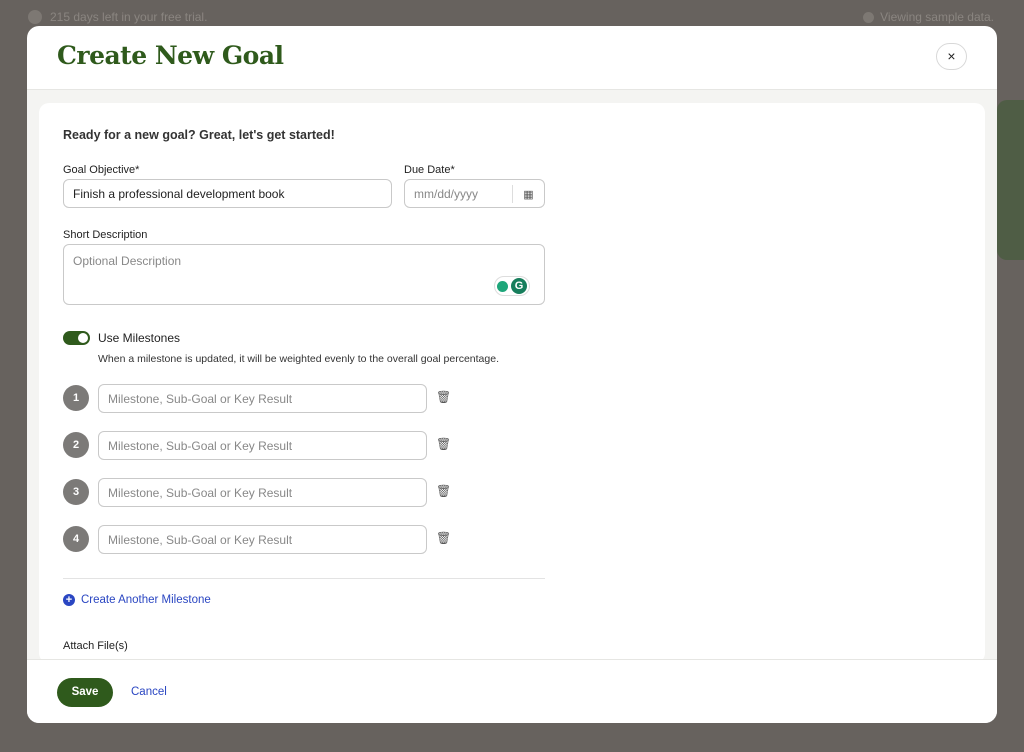 The image size is (1024, 752). I want to click on modal-footer: Save Cancel, so click(512, 691).